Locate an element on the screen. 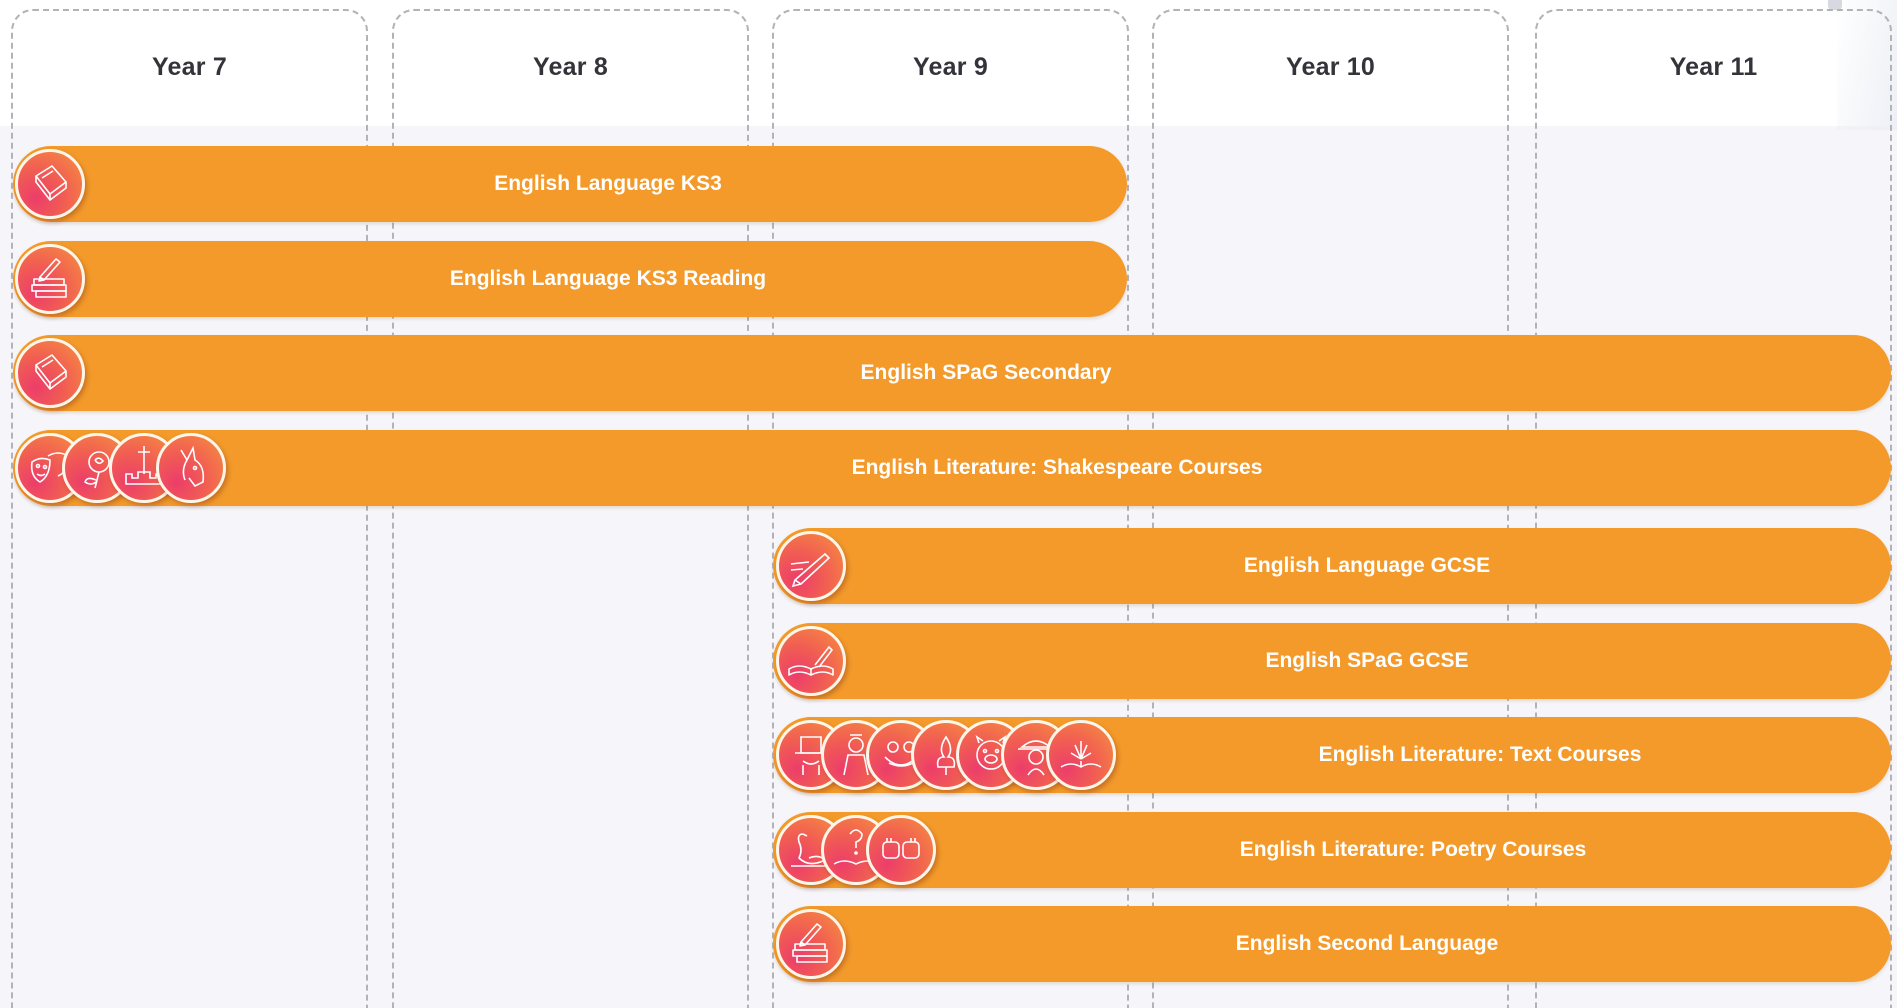 The height and width of the screenshot is (1008, 1897). course-english-spag-gcse: English SPaG GCSE is located at coordinates (1332, 661).